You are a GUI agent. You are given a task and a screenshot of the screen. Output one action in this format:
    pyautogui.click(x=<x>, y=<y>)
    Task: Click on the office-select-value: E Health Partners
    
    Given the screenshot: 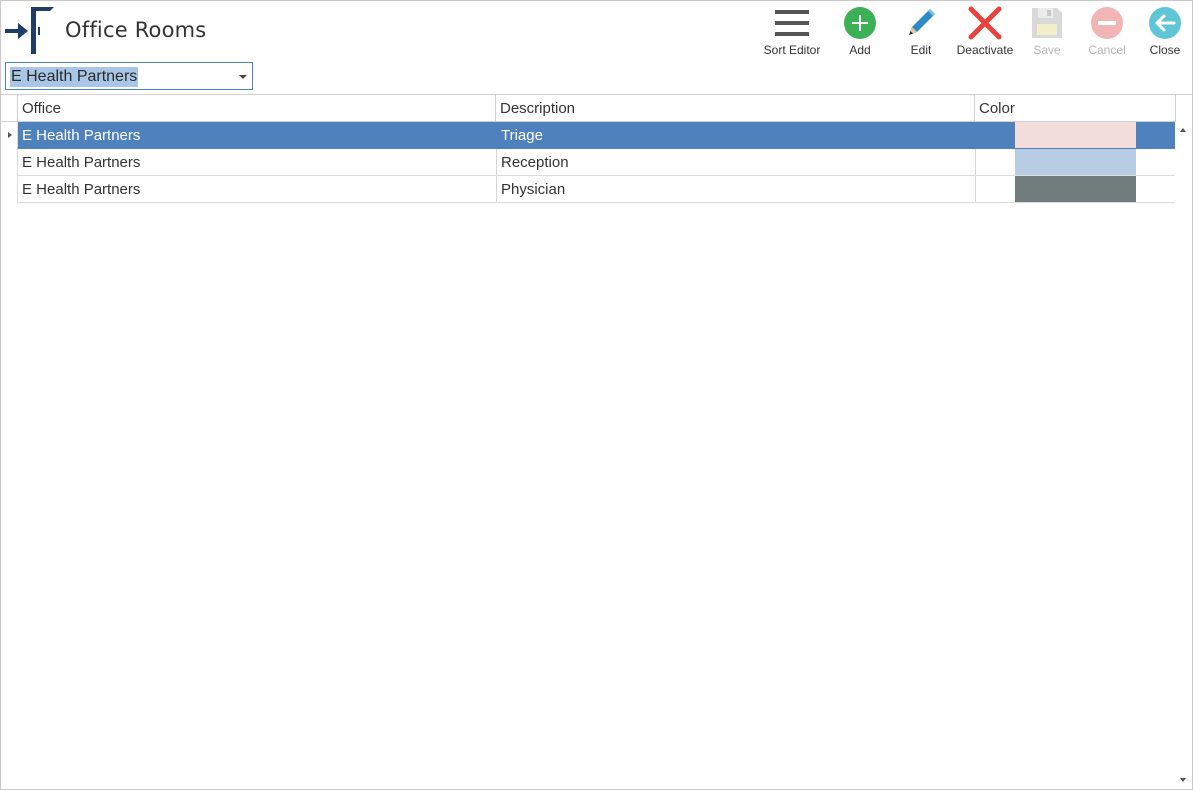 What is the action you would take?
    pyautogui.click(x=74, y=77)
    